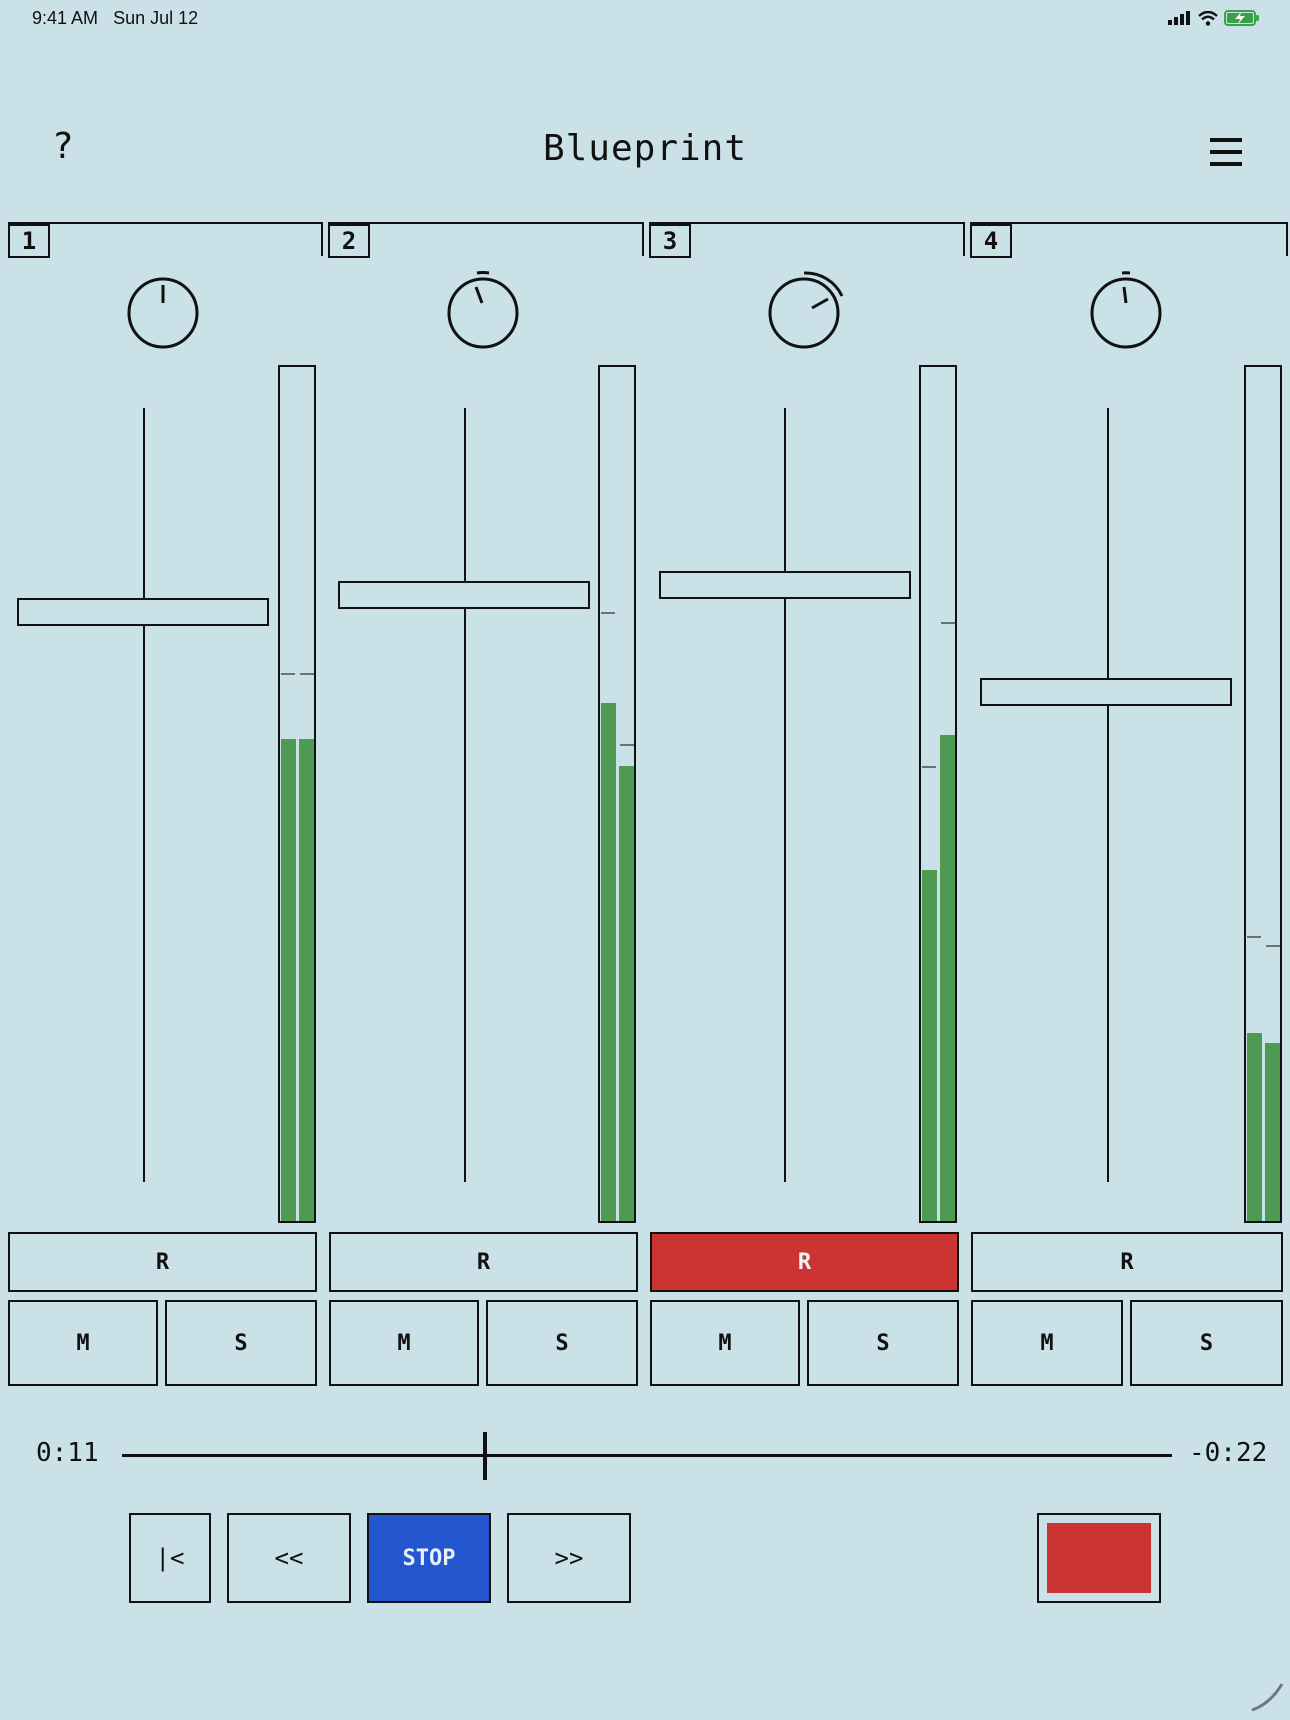 The image size is (1290, 1720). Describe the element at coordinates (1208, 18) in the screenshot. I see `wifi-icon` at that location.